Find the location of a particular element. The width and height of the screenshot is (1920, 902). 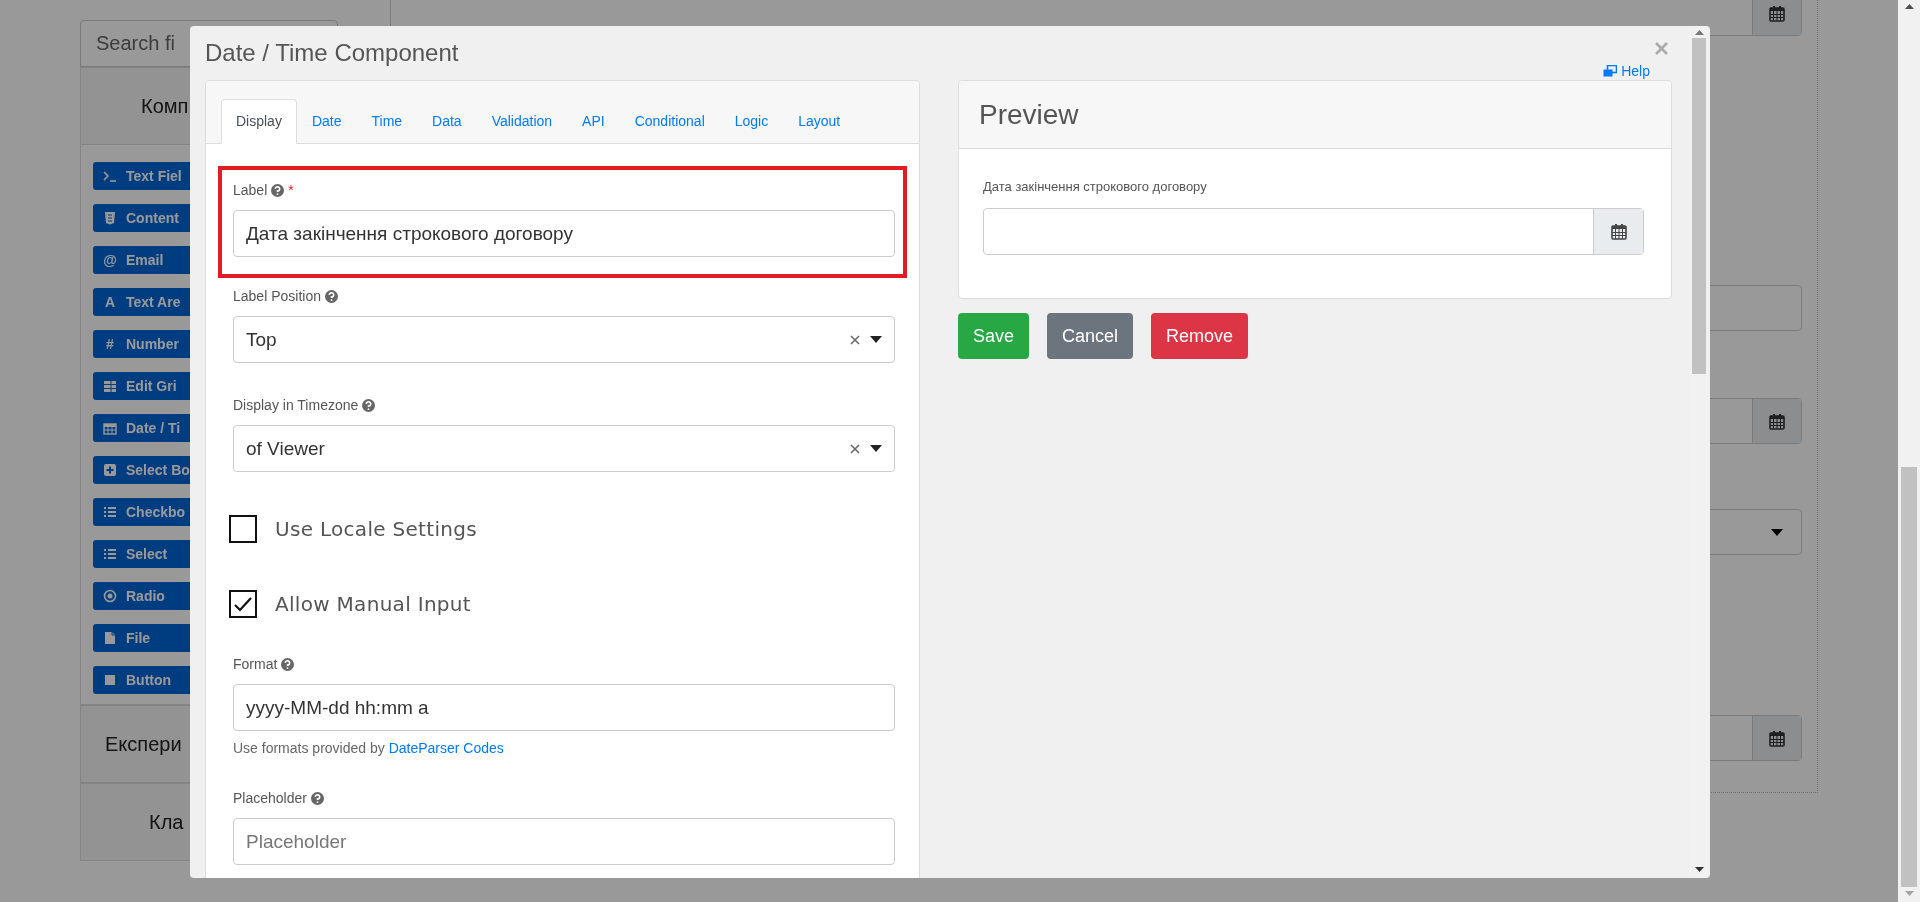

dialog-title: Date / Time Component is located at coordinates (332, 53).